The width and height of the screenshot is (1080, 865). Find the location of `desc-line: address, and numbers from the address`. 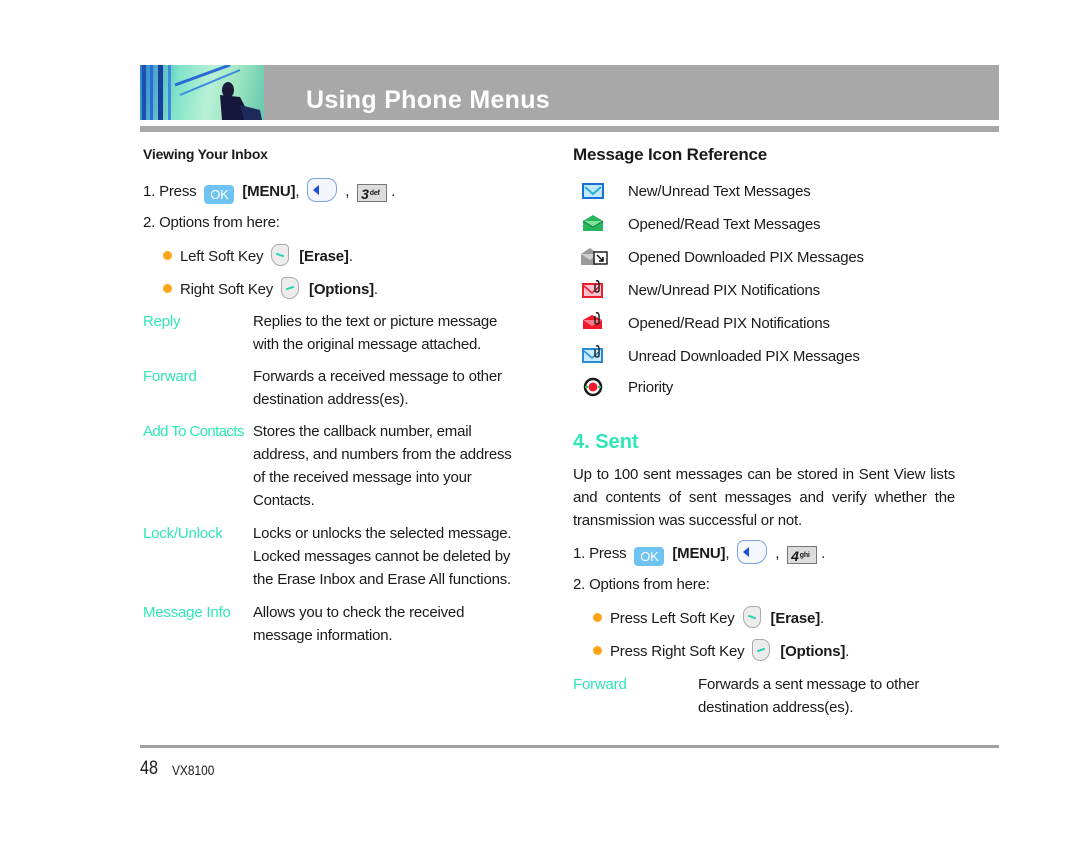

desc-line: address, and numbers from the address is located at coordinates (382, 454).